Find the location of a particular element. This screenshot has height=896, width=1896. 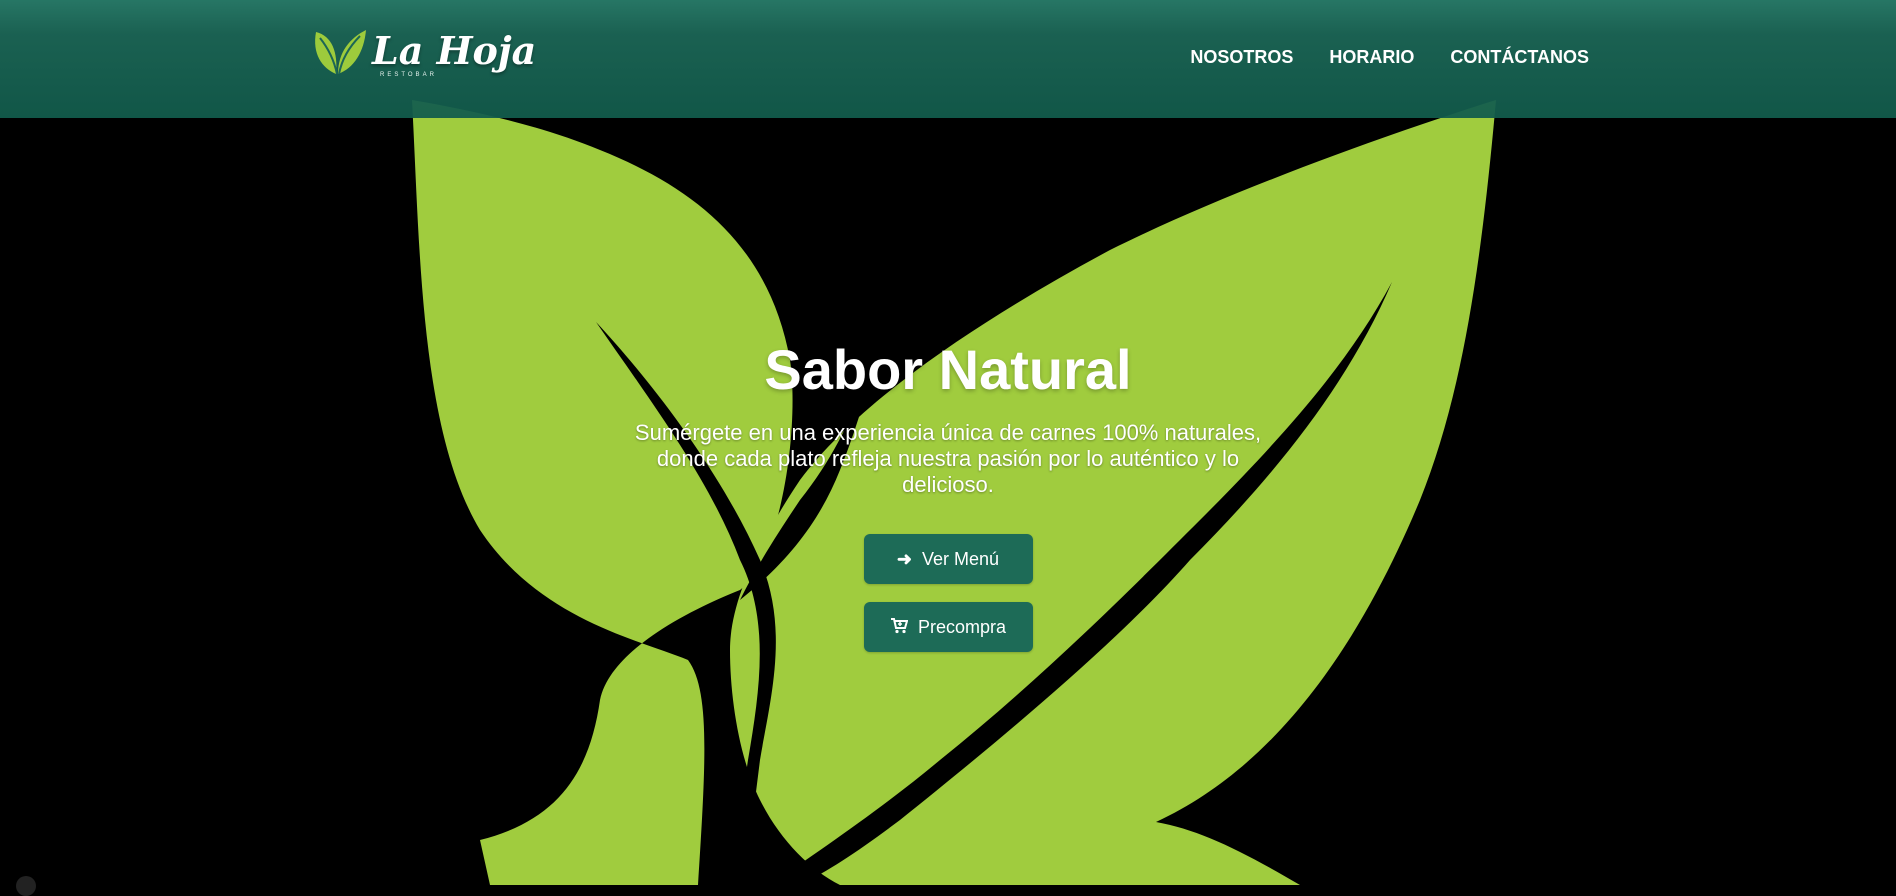

arrow-right-icon: ➜ is located at coordinates (904, 559).